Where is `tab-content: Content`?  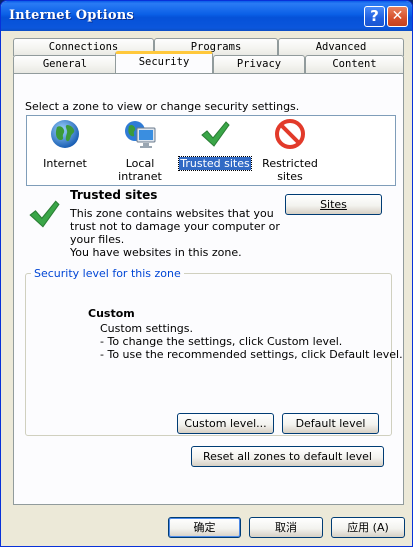
tab-content: Content is located at coordinates (354, 64).